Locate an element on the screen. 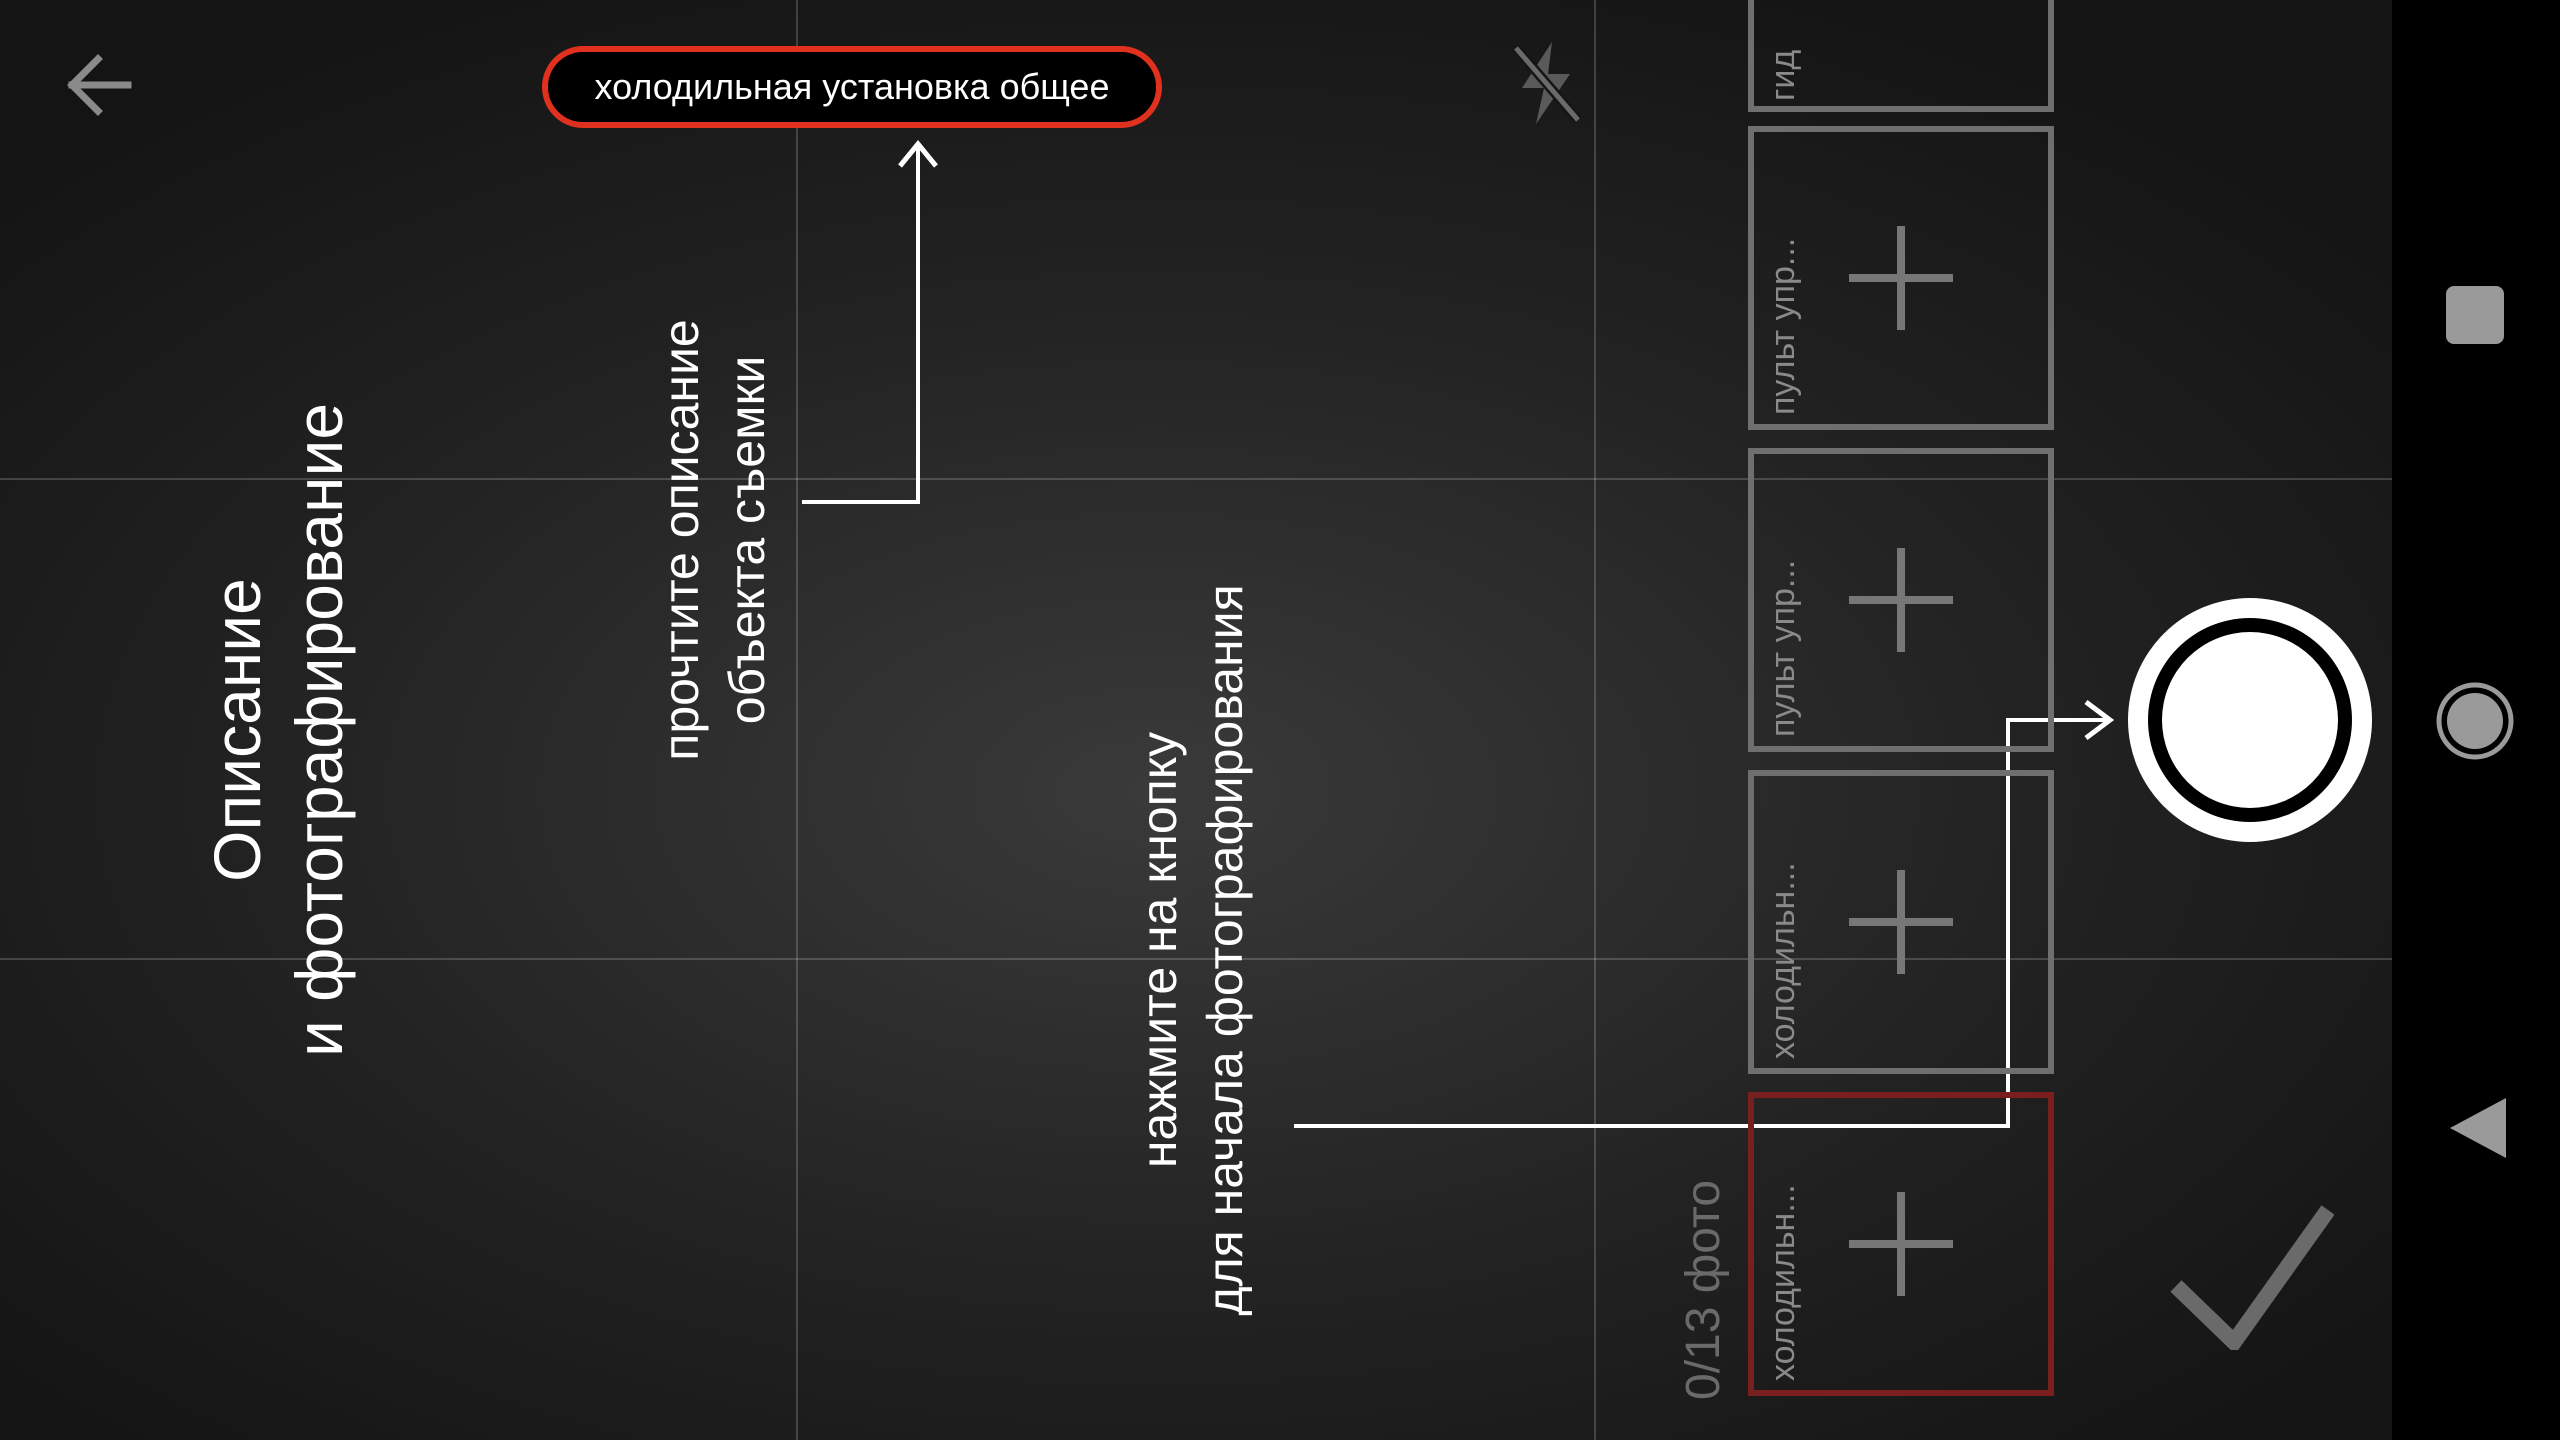 The width and height of the screenshot is (2560, 1440). recents-button is located at coordinates (2475, 315).